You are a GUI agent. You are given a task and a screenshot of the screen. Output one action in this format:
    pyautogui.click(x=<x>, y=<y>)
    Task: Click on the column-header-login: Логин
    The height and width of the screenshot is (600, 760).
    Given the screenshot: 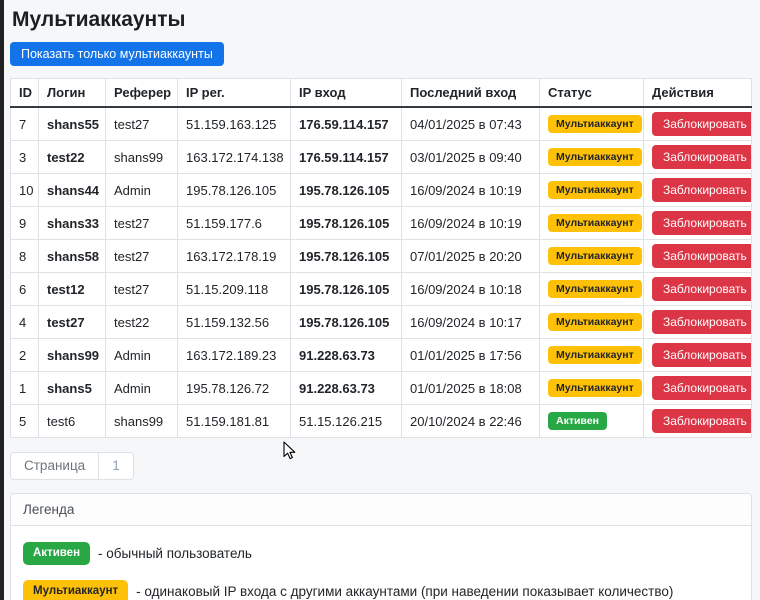 What is the action you would take?
    pyautogui.click(x=72, y=93)
    